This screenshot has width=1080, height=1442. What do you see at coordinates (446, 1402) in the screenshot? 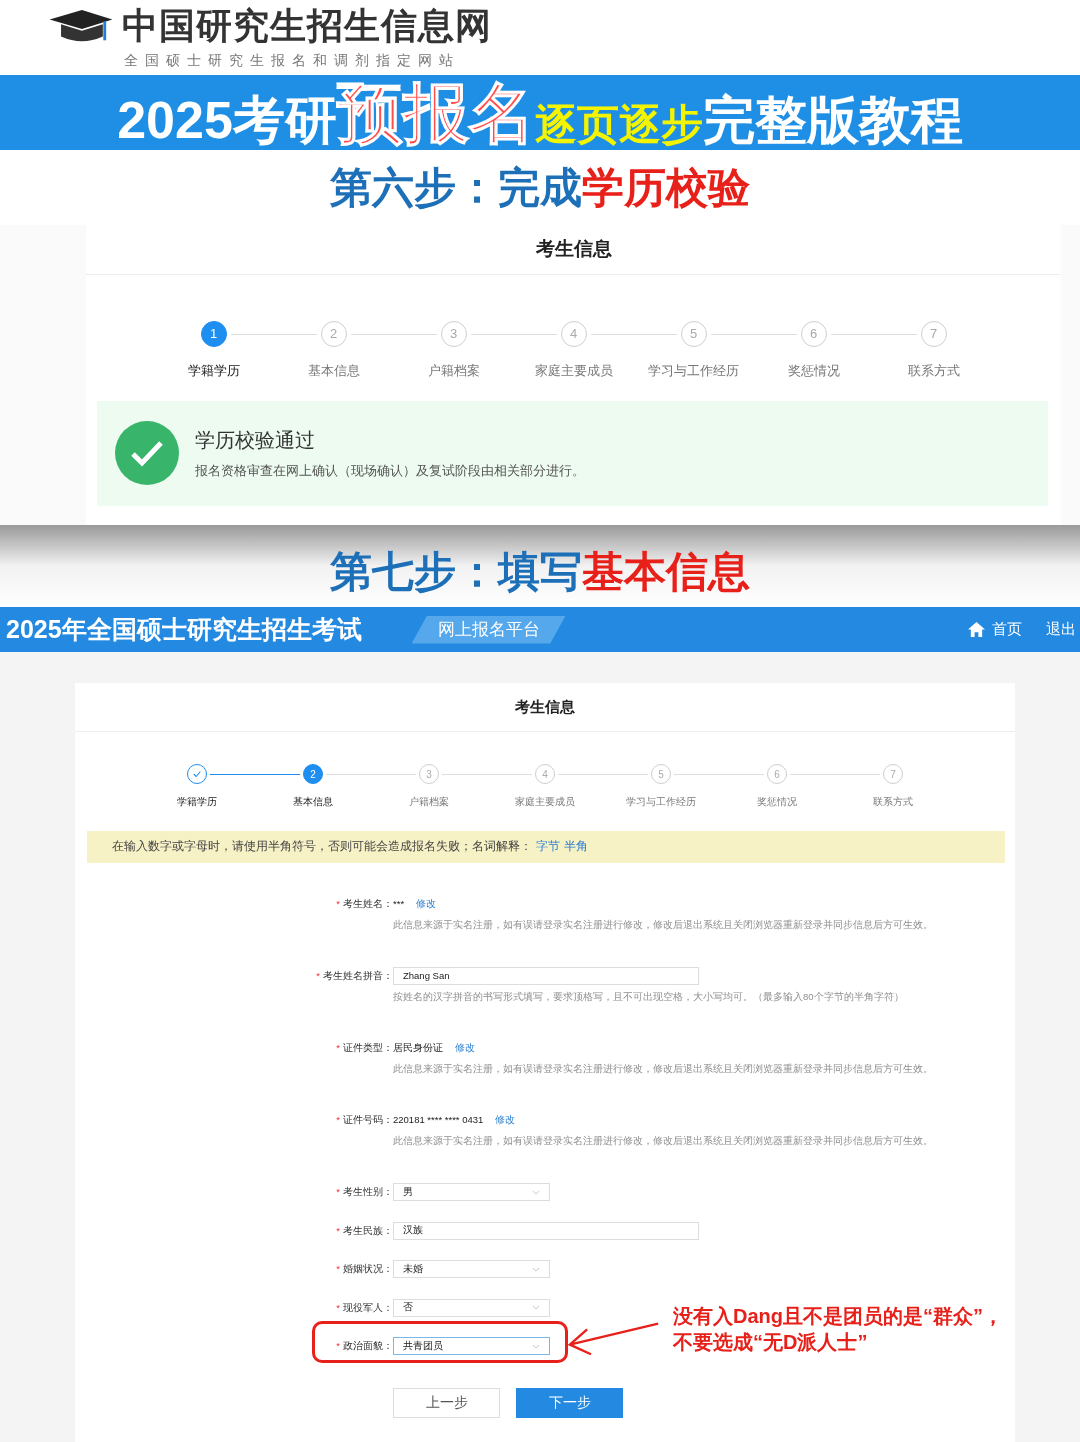
I see `previous-button: 上一步` at bounding box center [446, 1402].